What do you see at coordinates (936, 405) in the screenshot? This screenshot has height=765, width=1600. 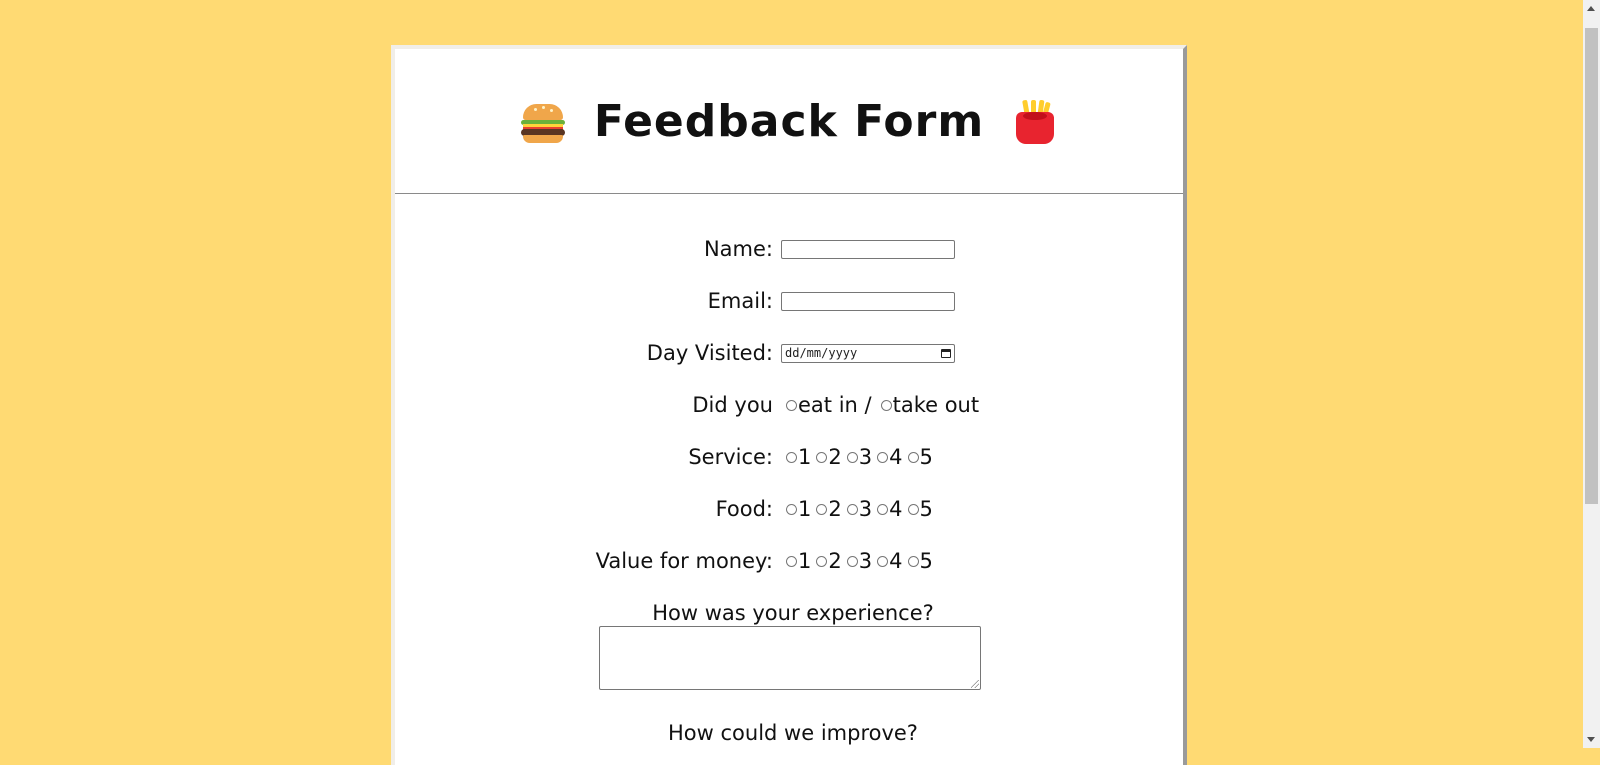 I see `take-out-label: take out` at bounding box center [936, 405].